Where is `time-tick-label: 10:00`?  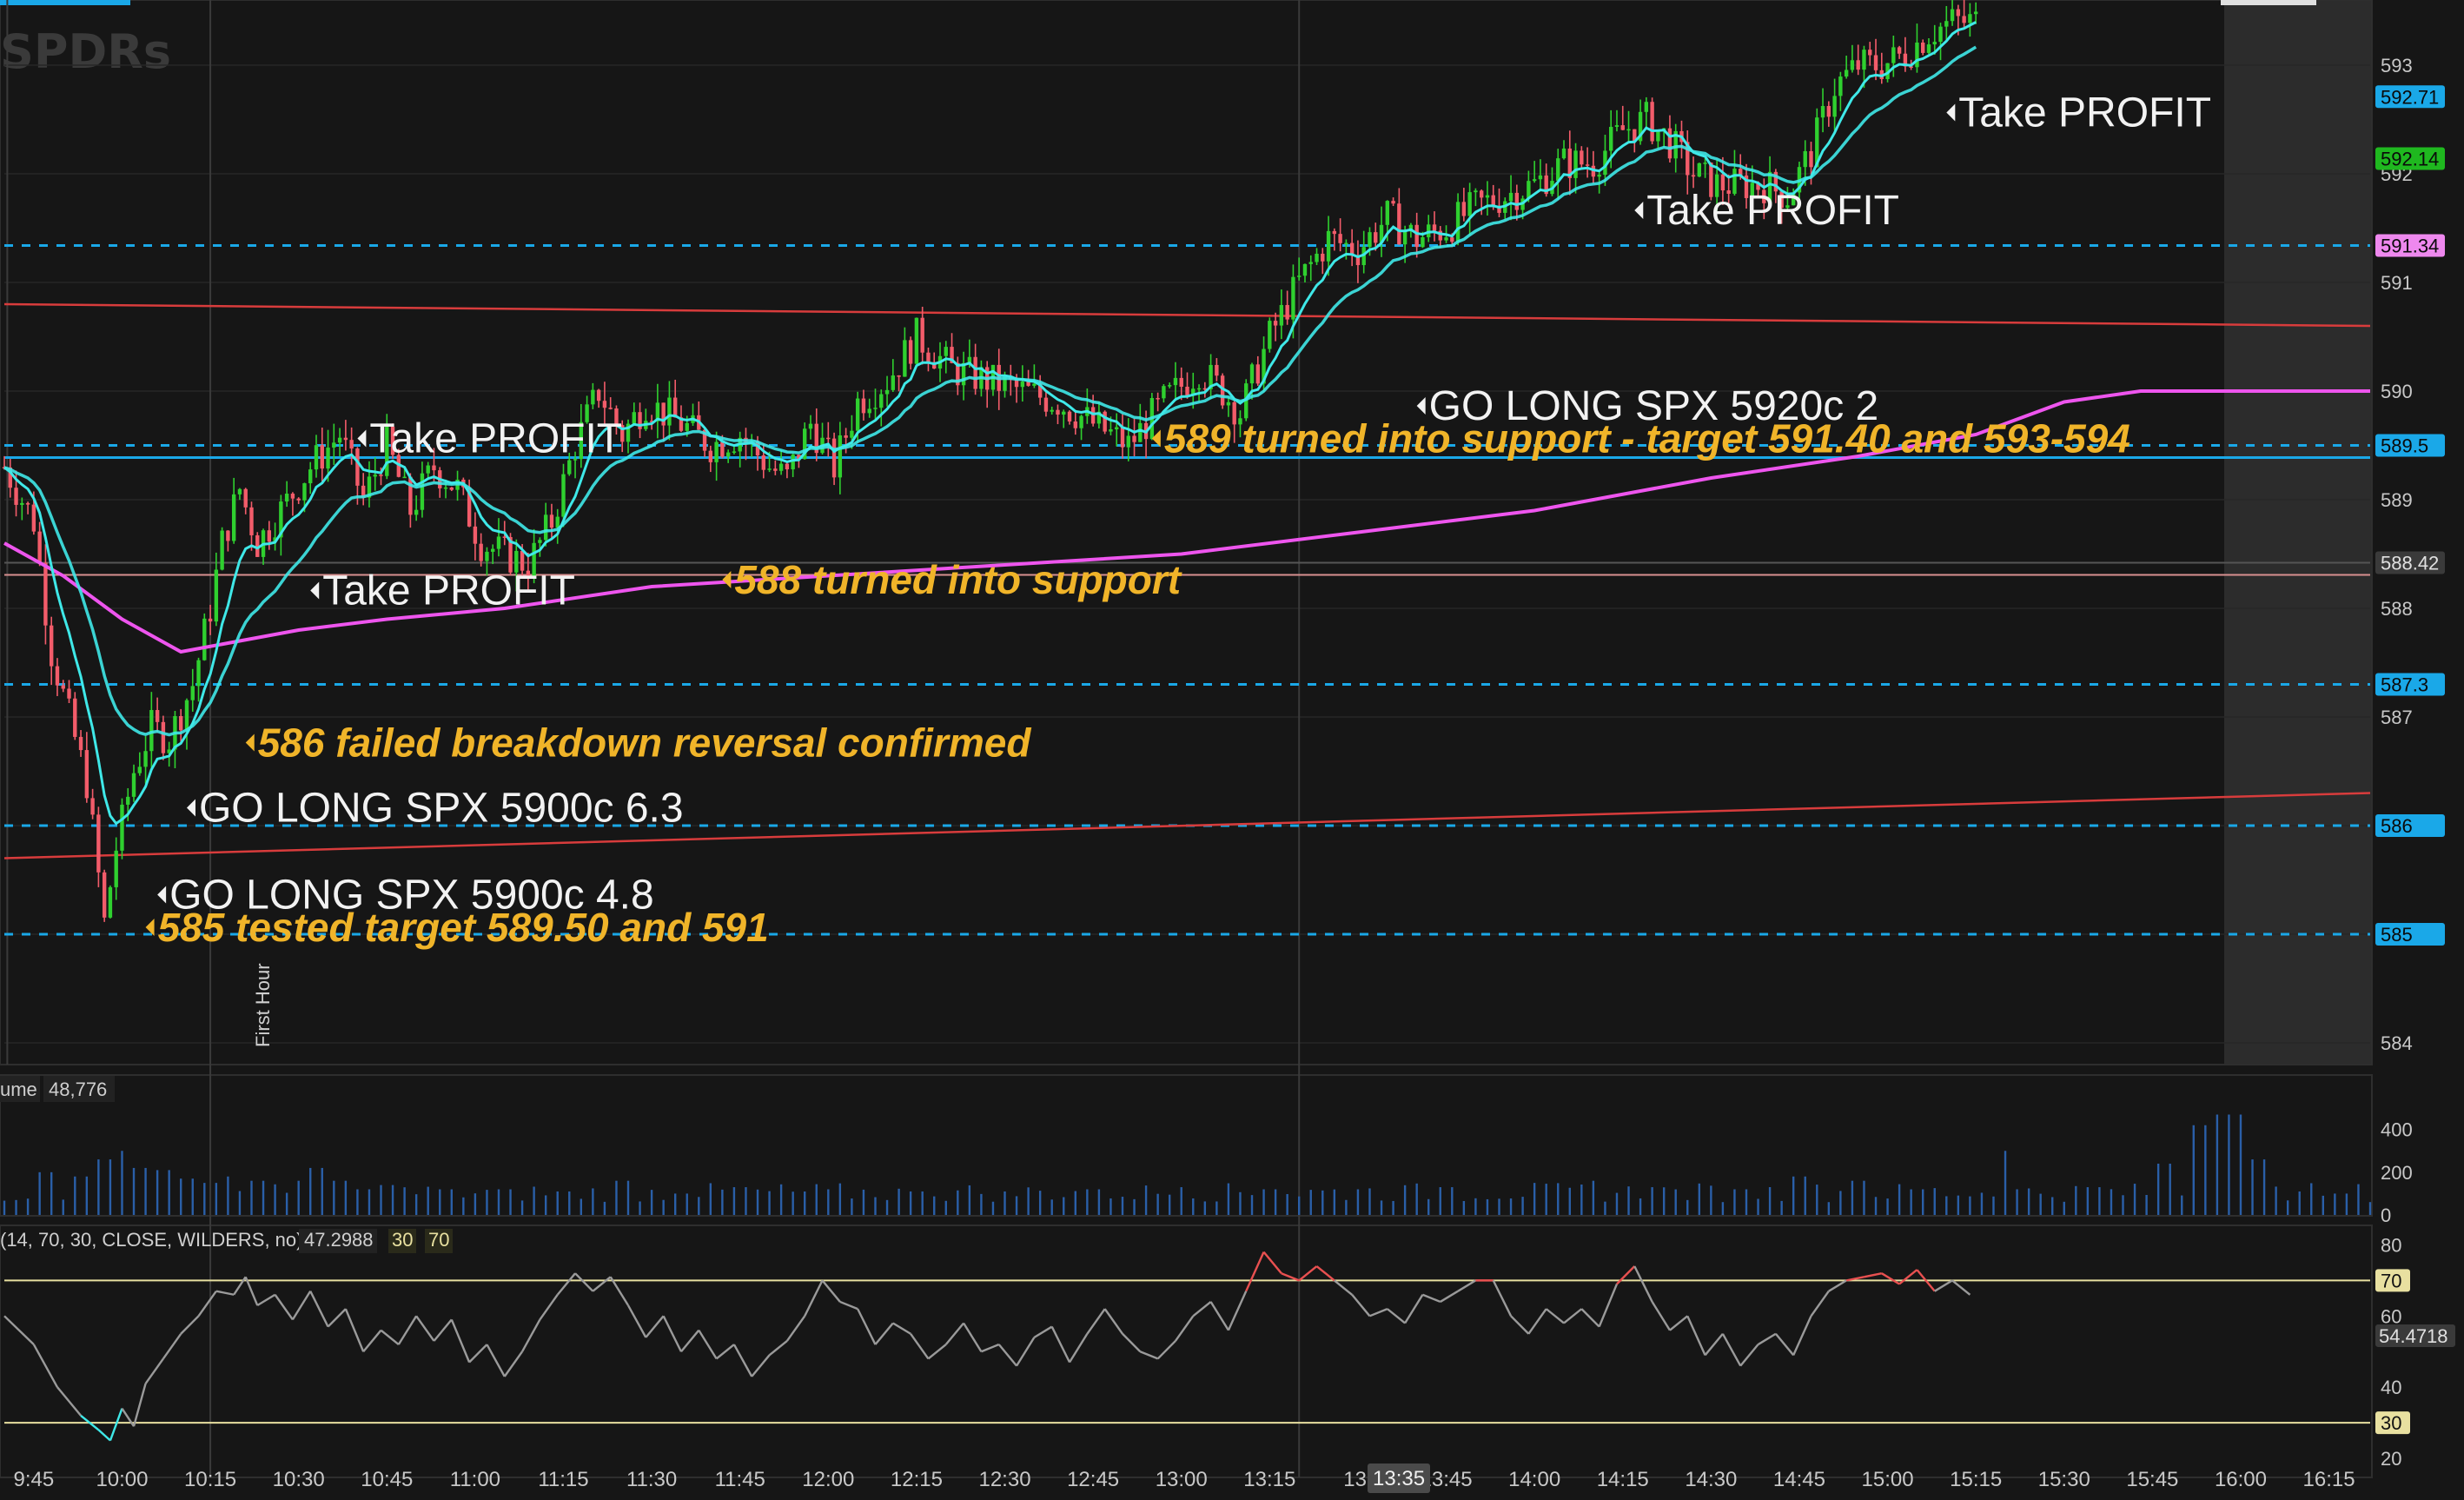
time-tick-label: 10:00 is located at coordinates (122, 1479).